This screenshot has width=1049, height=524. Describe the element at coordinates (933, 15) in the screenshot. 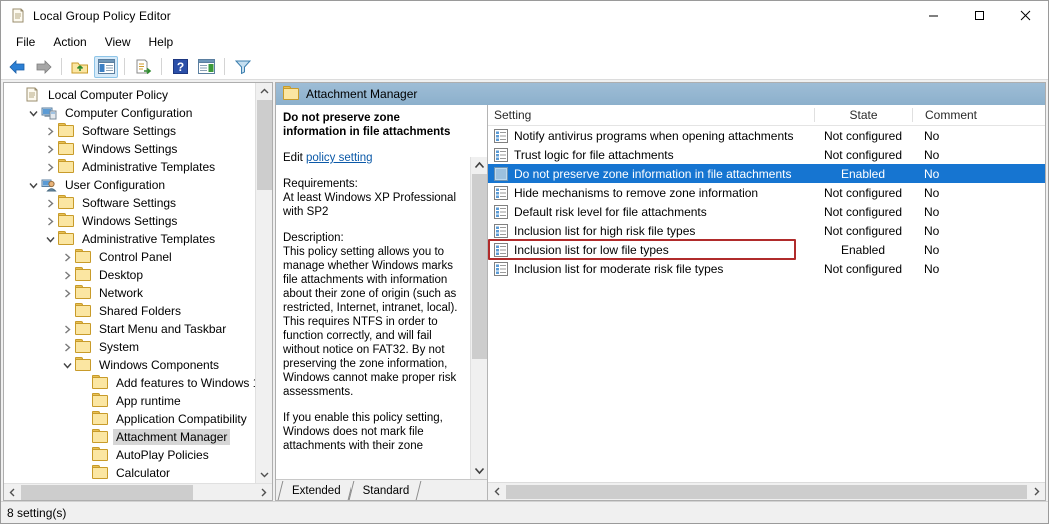

I see `minimize-button` at that location.